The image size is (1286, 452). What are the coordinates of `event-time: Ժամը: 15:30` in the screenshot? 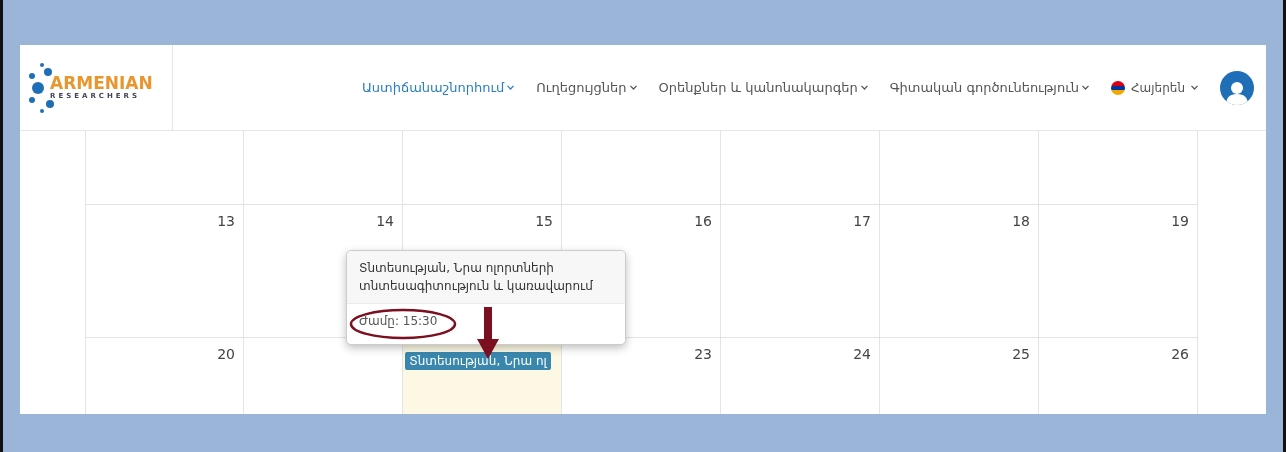 It's located at (398, 321).